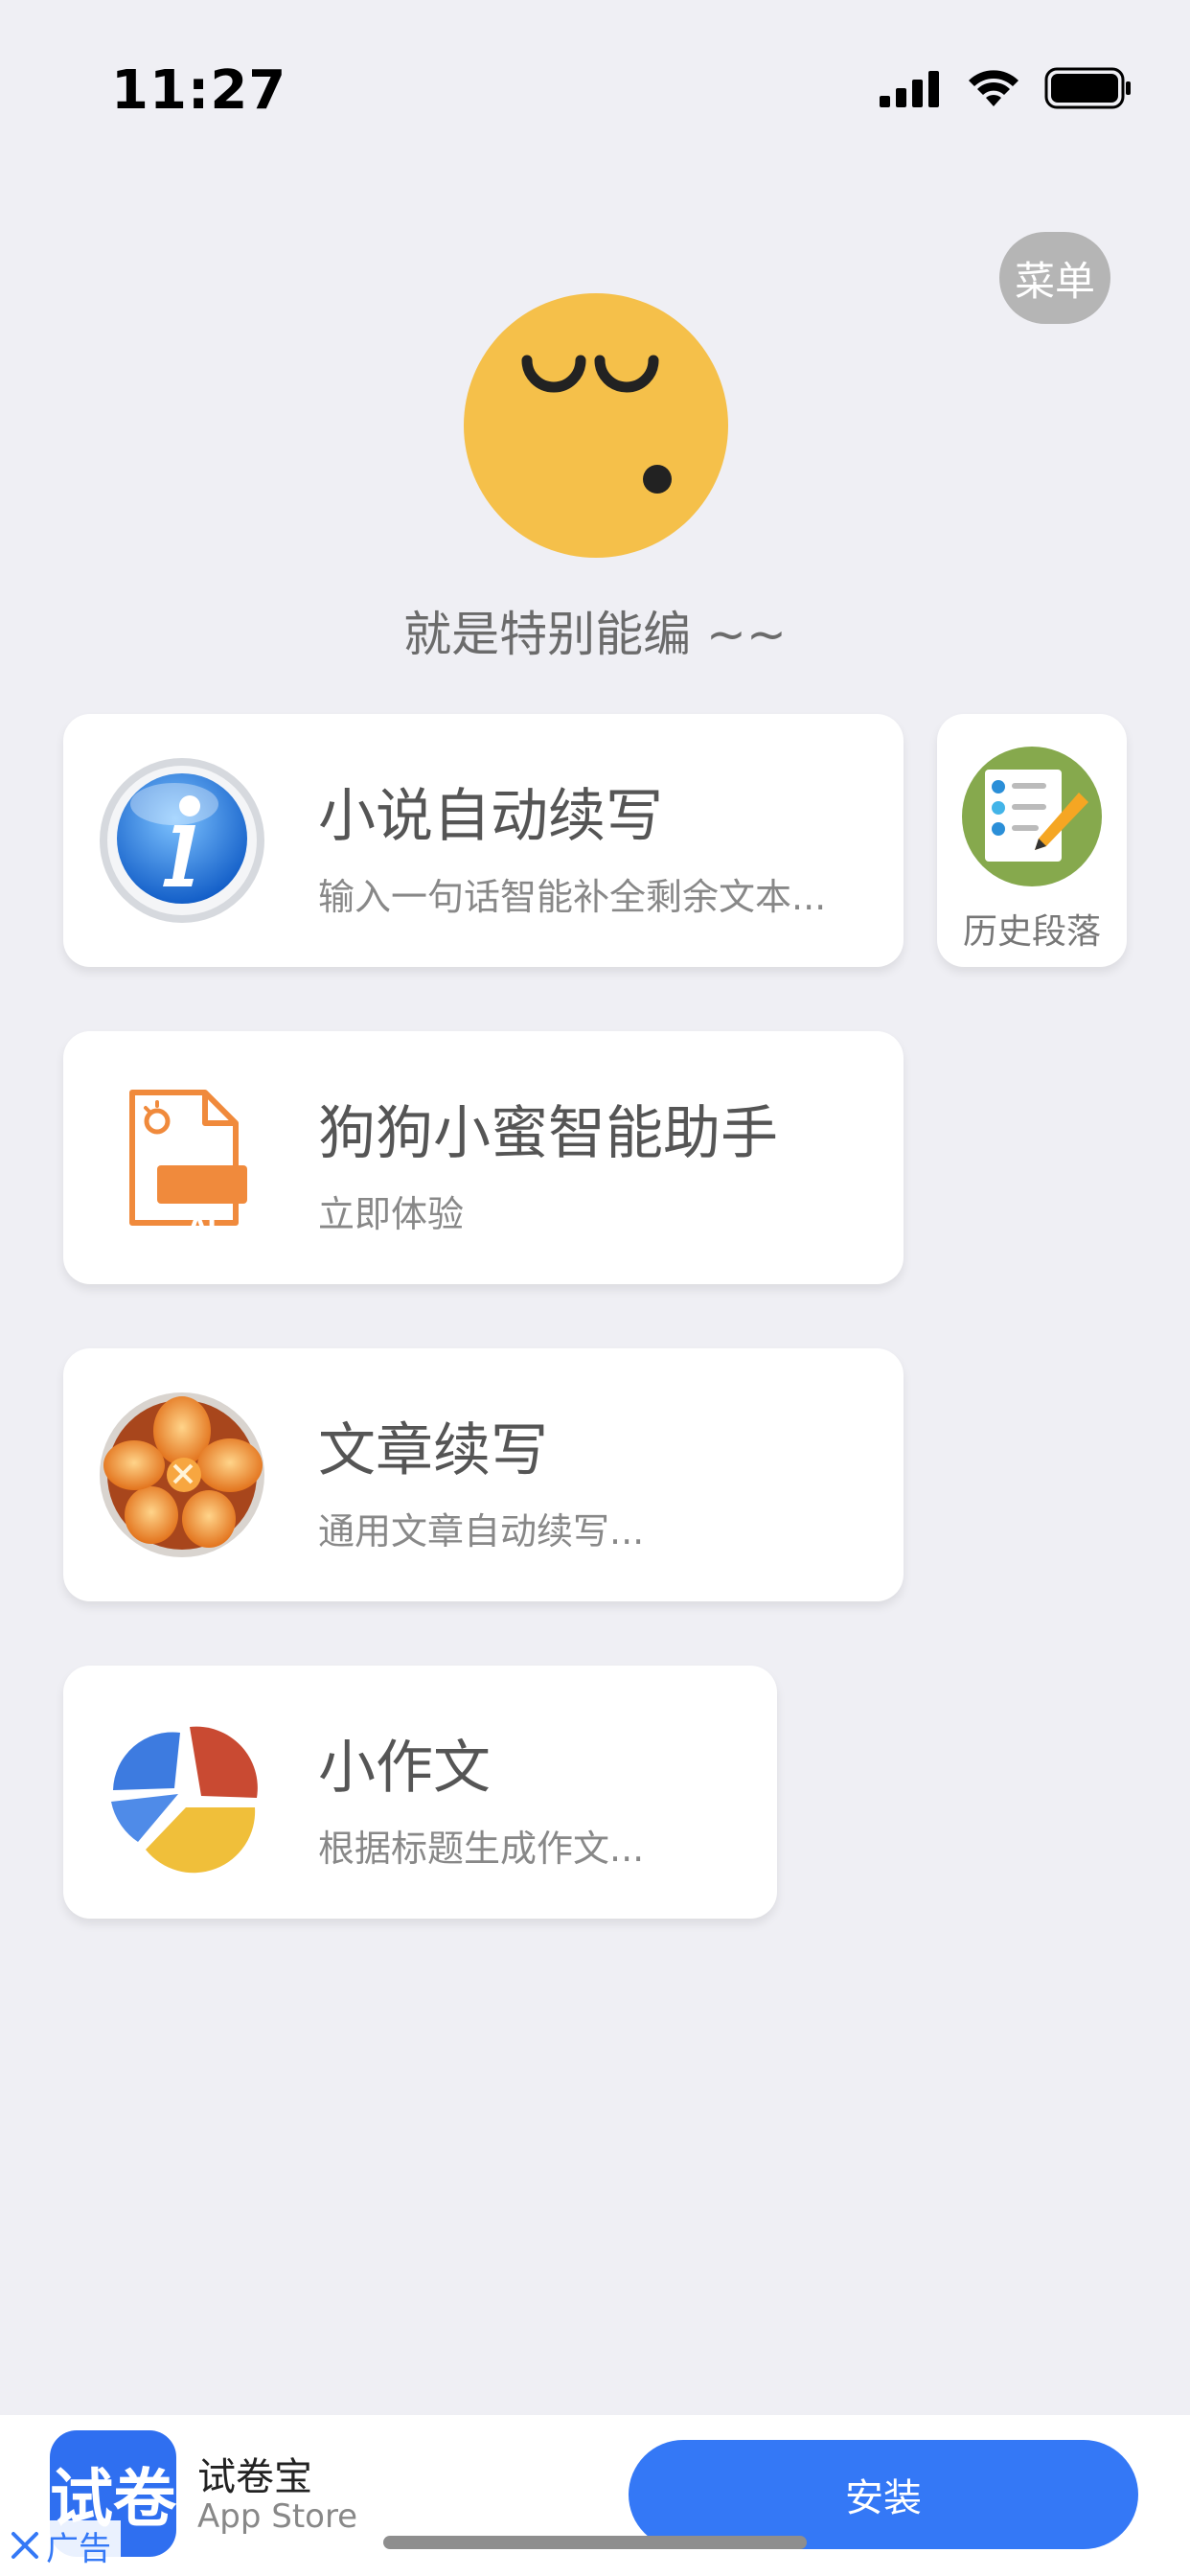  What do you see at coordinates (391, 1214) in the screenshot?
I see `card-subtitle: 立即体验` at bounding box center [391, 1214].